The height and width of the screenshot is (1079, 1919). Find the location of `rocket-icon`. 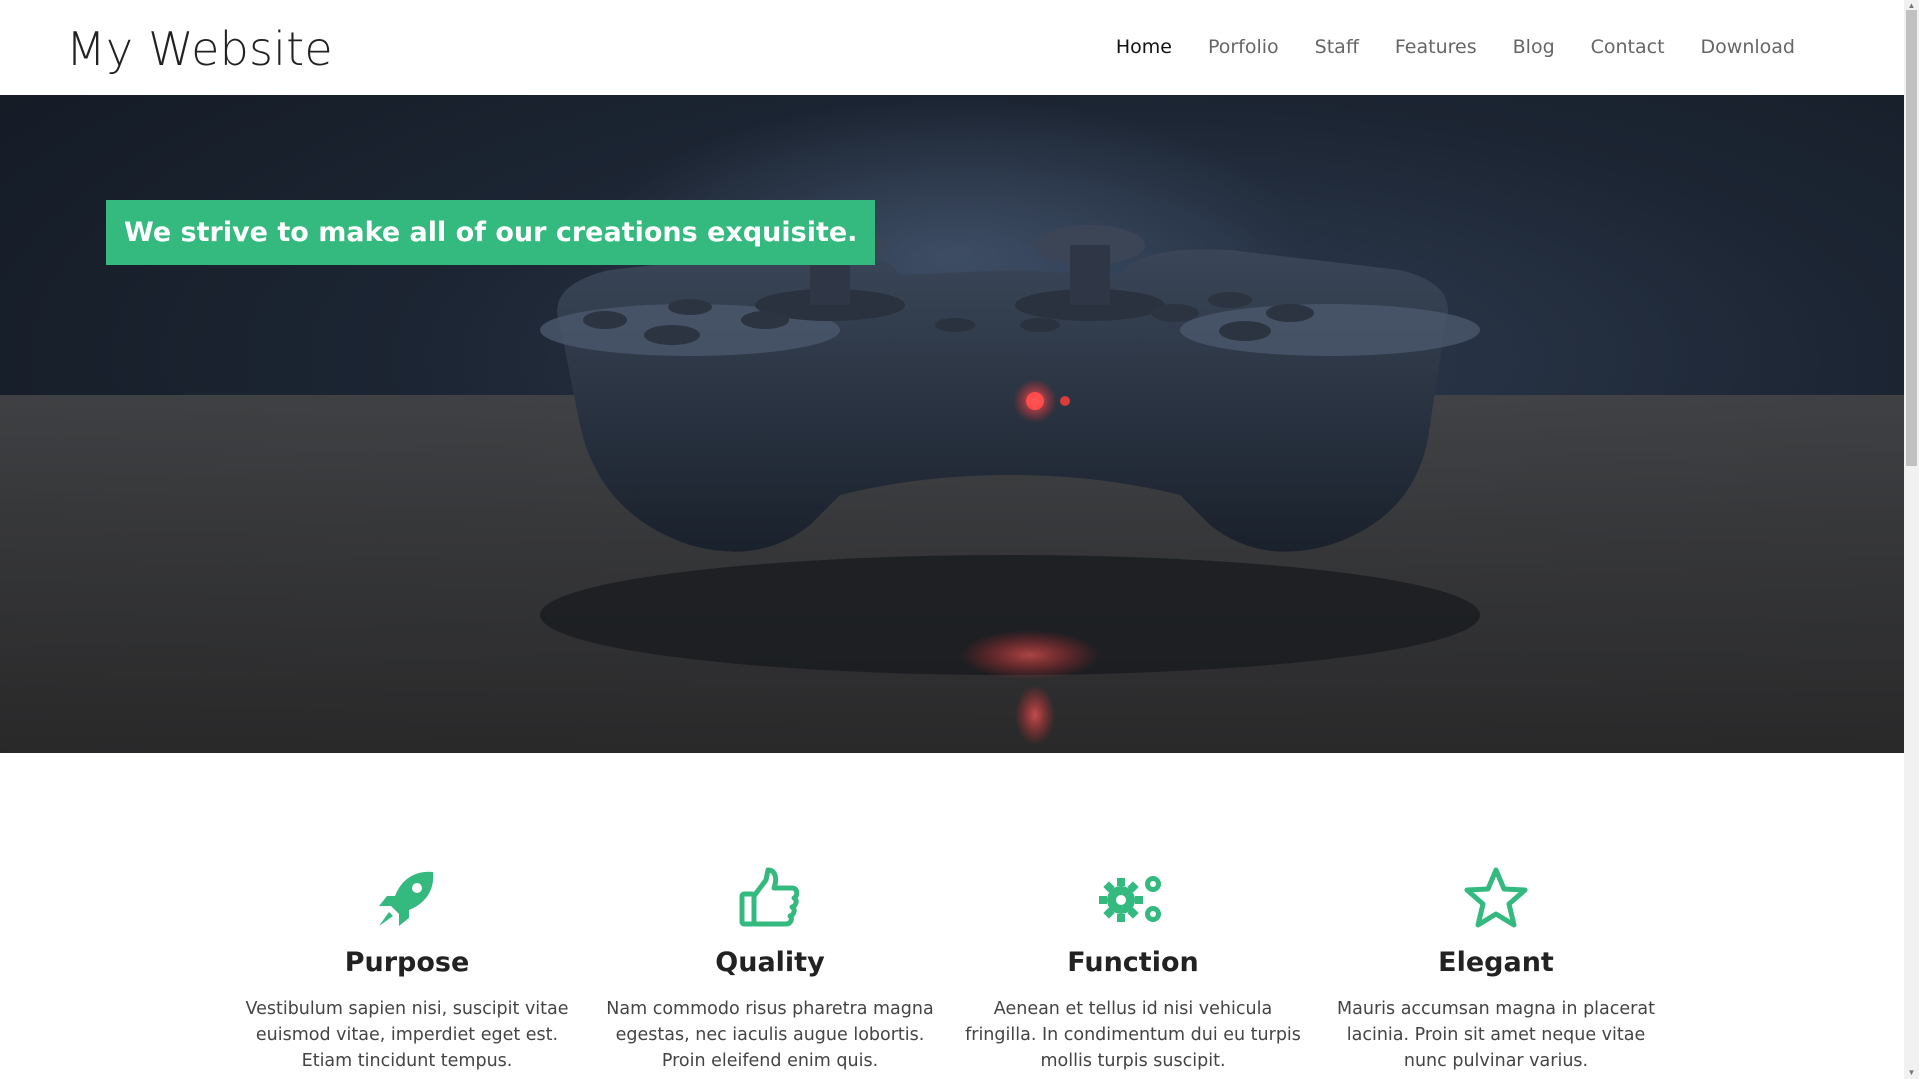

rocket-icon is located at coordinates (407, 898).